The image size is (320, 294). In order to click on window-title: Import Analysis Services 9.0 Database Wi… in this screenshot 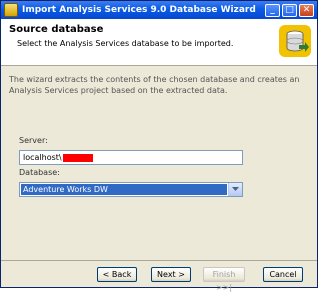, I will do `click(139, 10)`.